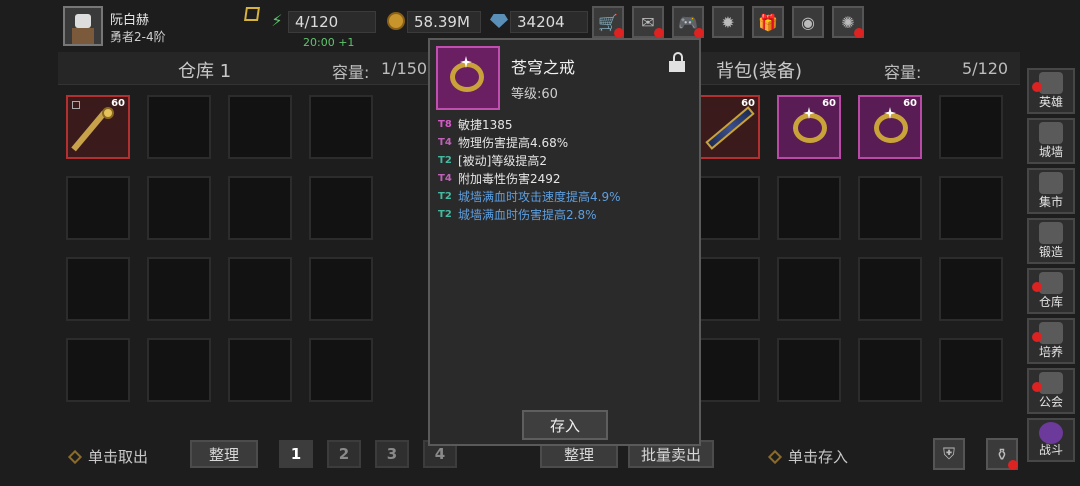 The image size is (1080, 486). Describe the element at coordinates (503, 143) in the screenshot. I see `affix-row: T4 物理伤害提高4.68%` at that location.